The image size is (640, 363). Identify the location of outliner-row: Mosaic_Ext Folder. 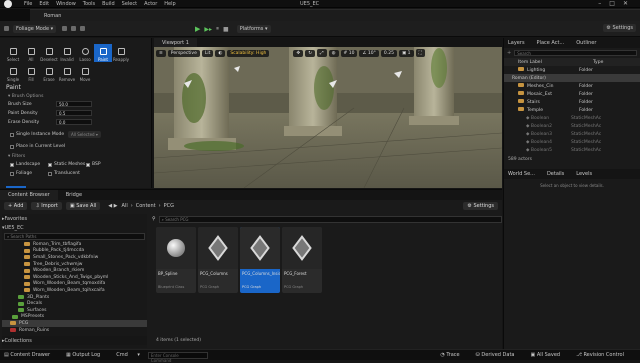
(572, 94).